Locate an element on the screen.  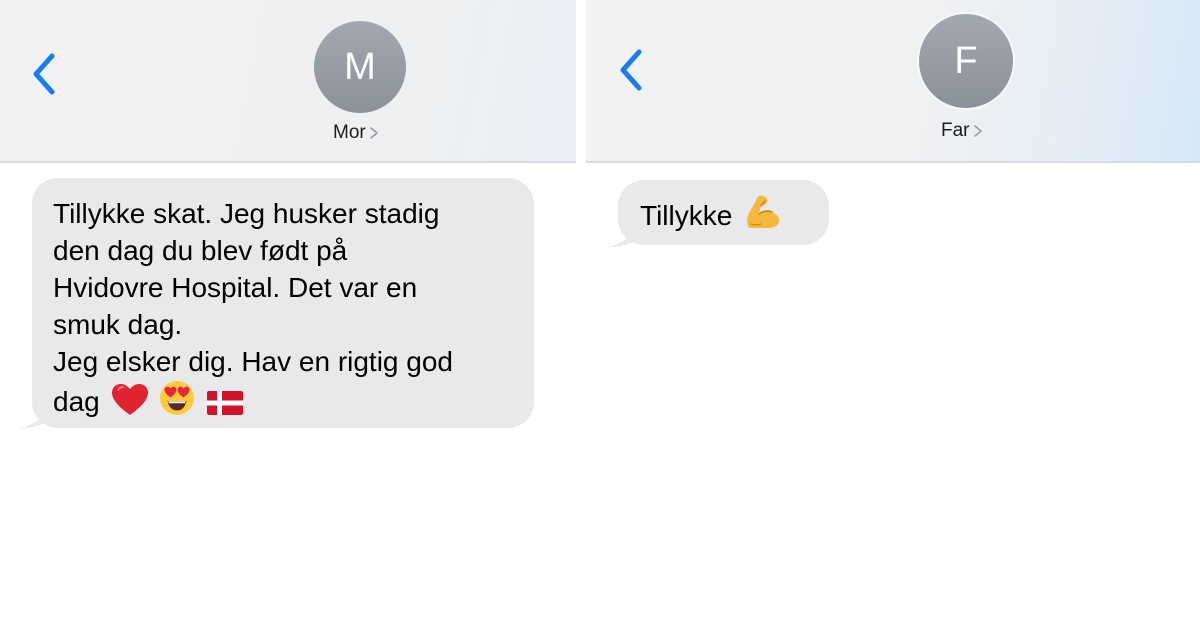
avatar-initial: F is located at coordinates (966, 60).